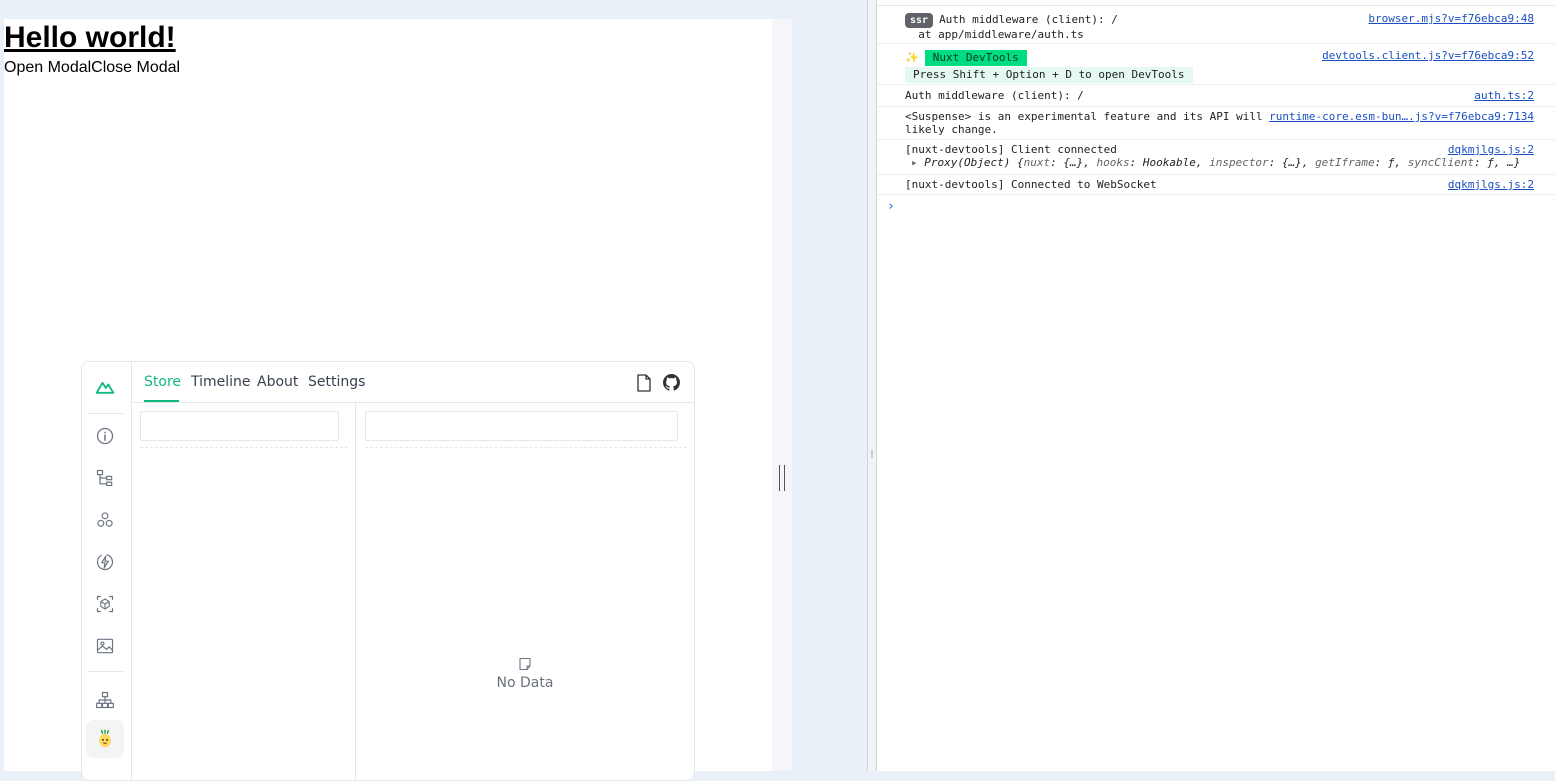 The height and width of the screenshot is (781, 1555). Describe the element at coordinates (239, 426) in the screenshot. I see `store-filter-input` at that location.